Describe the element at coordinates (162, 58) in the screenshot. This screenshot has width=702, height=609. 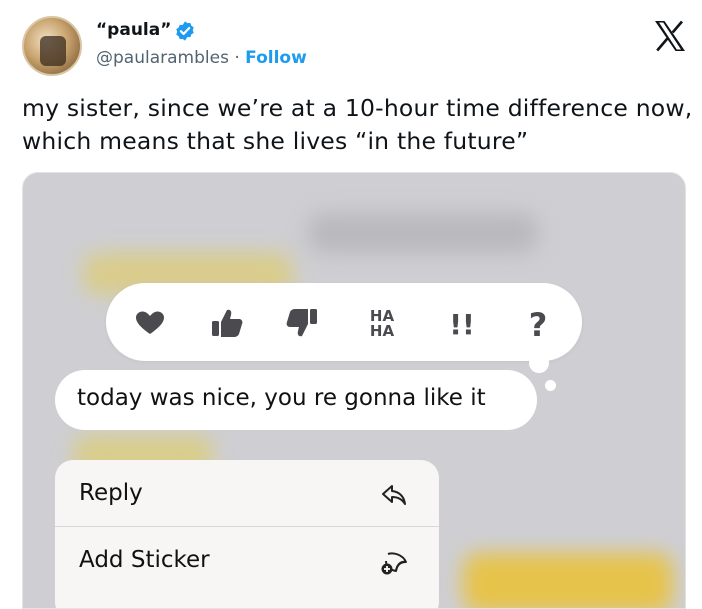
I see `handle: @paularambles` at that location.